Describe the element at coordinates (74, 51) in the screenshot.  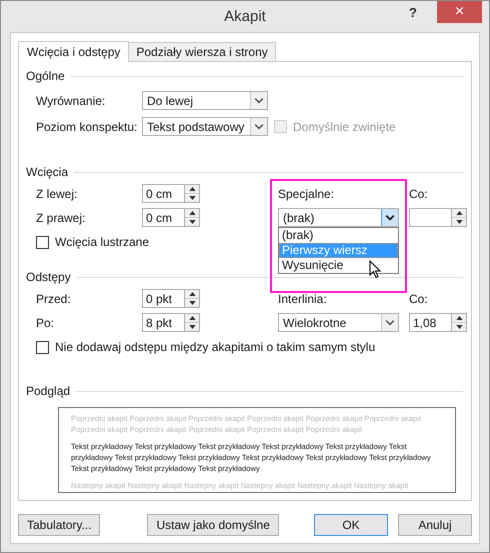
I see `tab: Wcięcia i odstępy` at that location.